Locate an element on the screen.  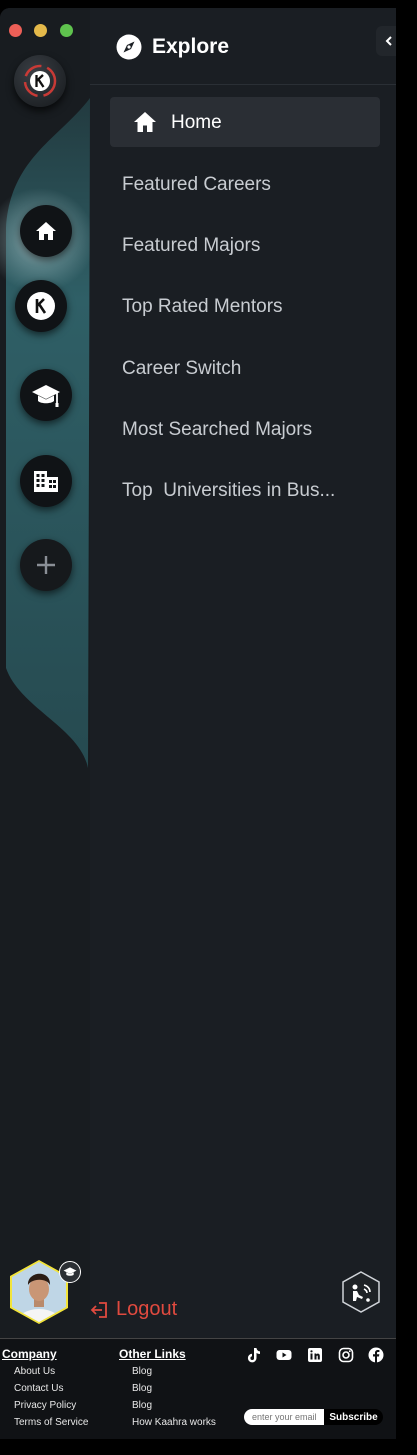
tiktok-icon is located at coordinates (253, 1355).